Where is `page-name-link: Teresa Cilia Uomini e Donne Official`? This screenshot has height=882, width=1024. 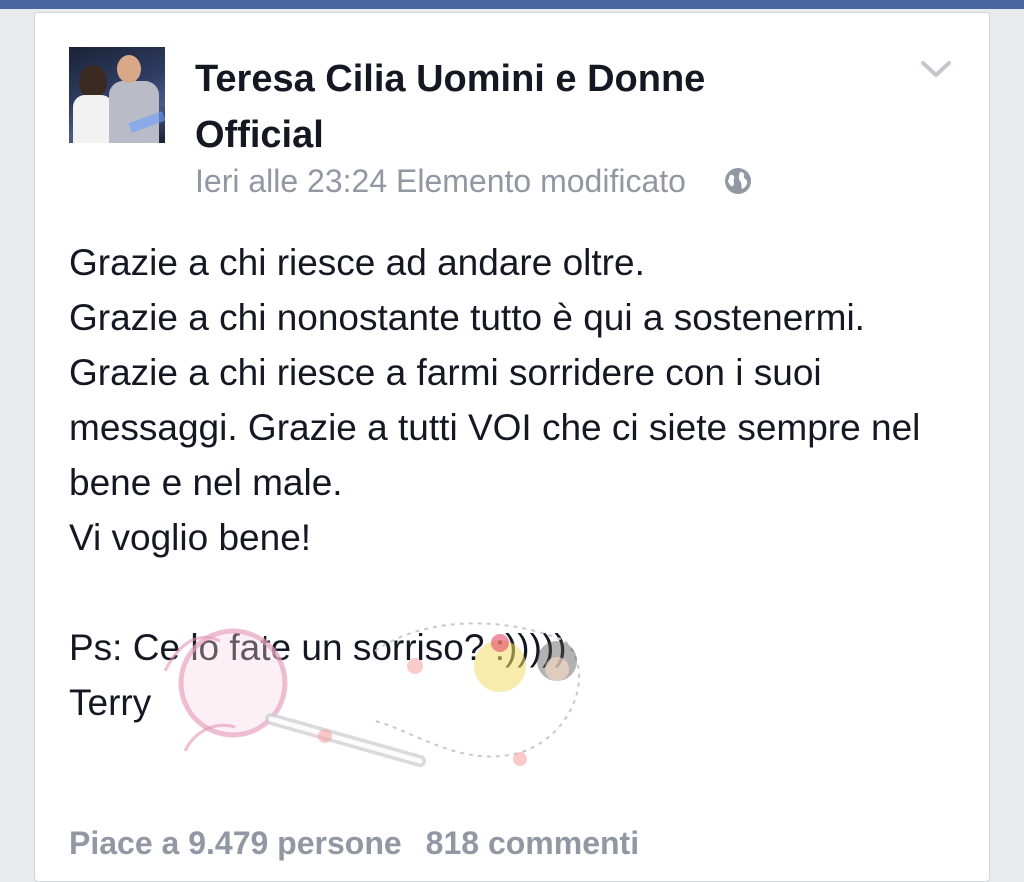 page-name-link: Teresa Cilia Uomini e Donne Official is located at coordinates (495, 107).